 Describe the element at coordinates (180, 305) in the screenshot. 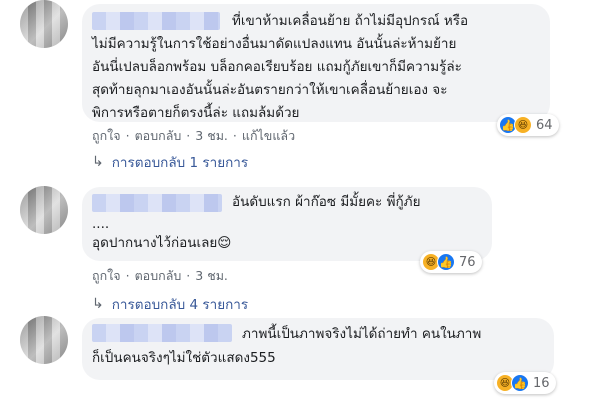

I see `replies-count-label: การตอบกลับ 4 รายการ` at that location.